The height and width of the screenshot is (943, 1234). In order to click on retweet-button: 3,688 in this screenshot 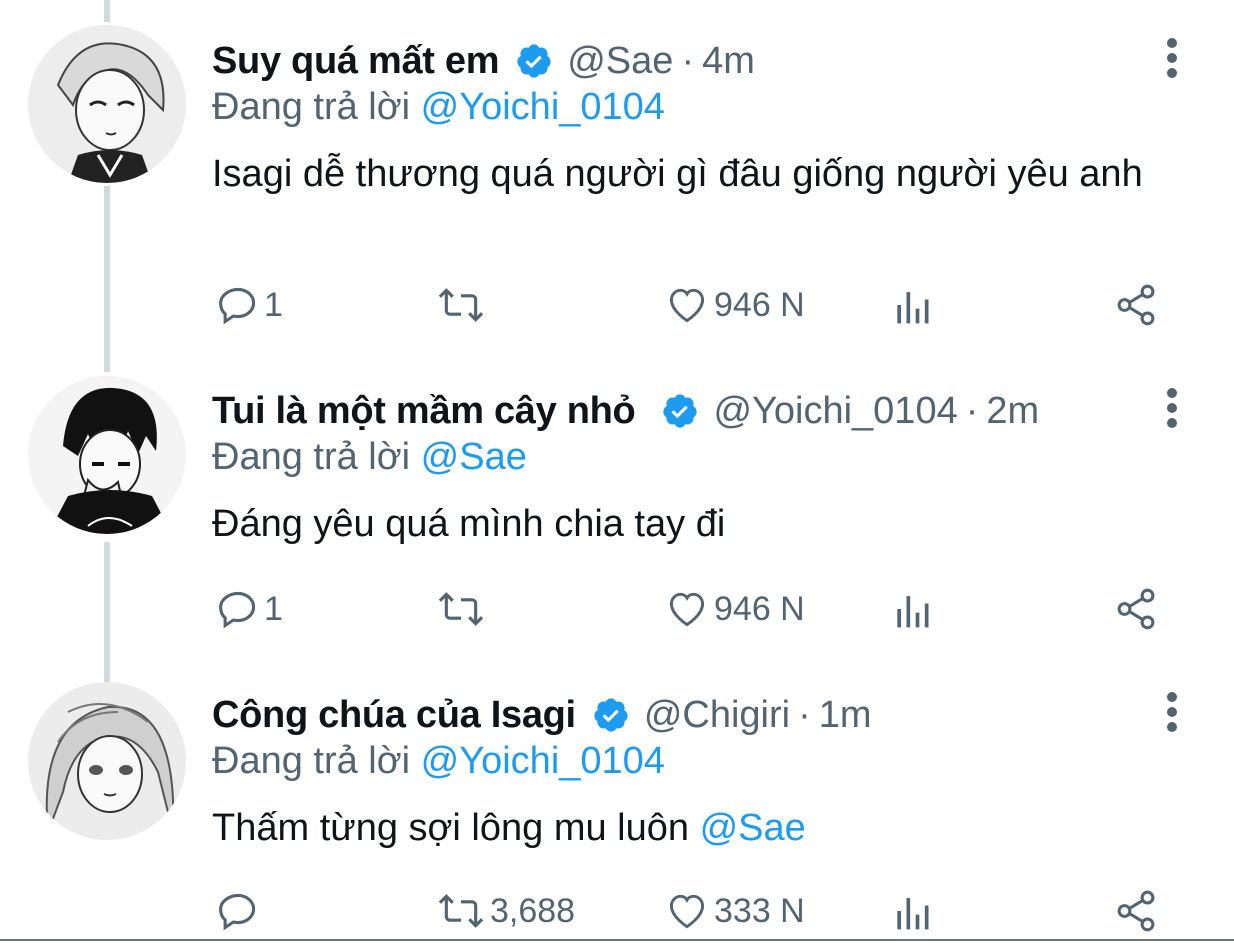, I will do `click(505, 911)`.